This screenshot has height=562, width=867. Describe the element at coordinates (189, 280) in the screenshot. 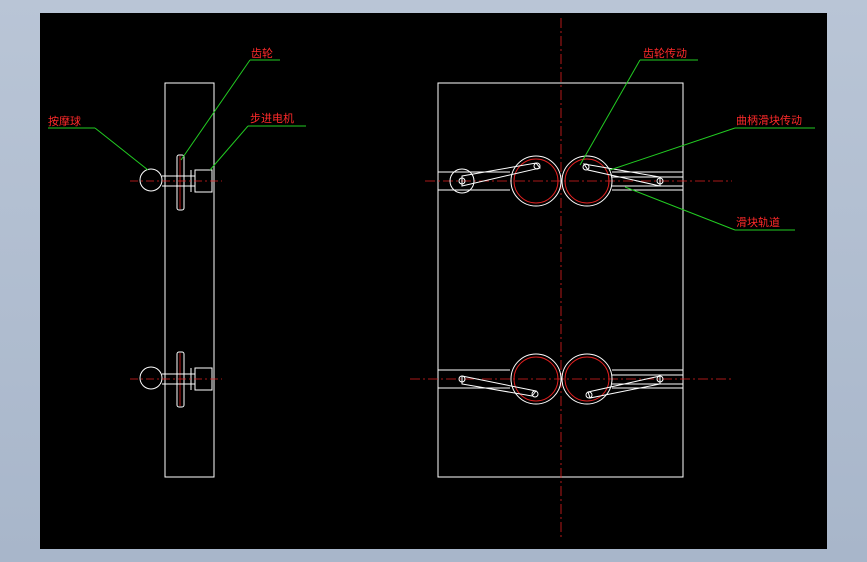

I see `side-view-plate` at that location.